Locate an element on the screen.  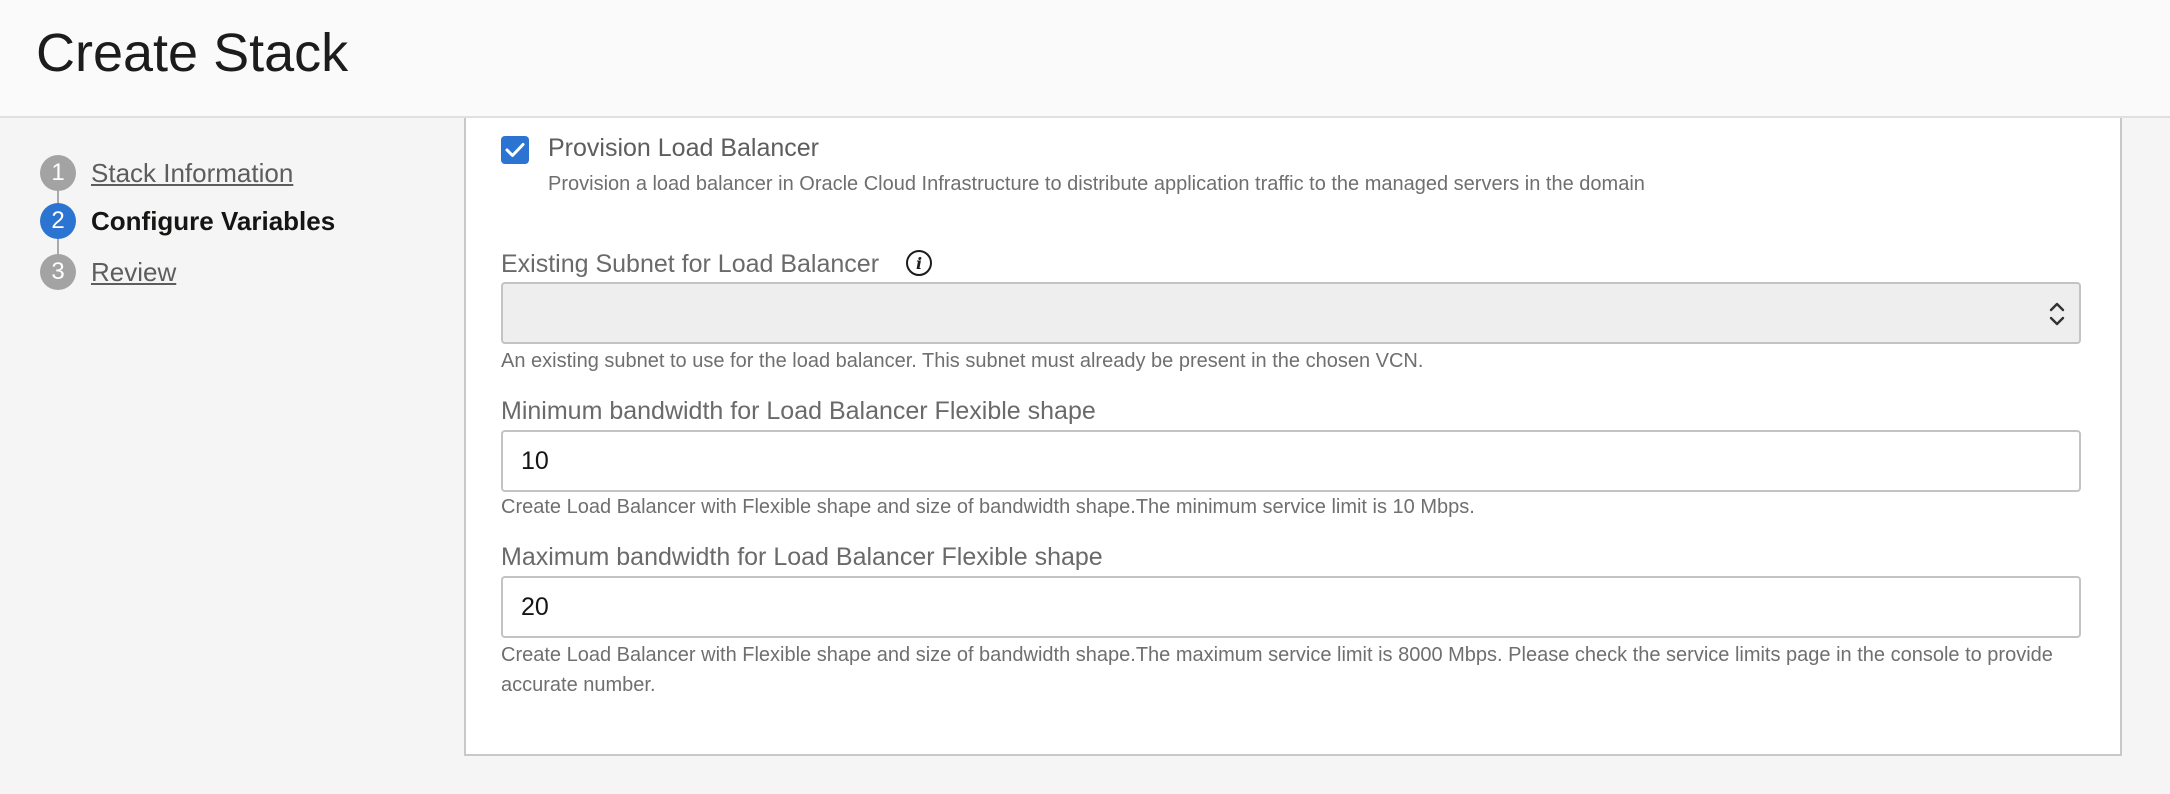
step-number: 2 is located at coordinates (58, 221).